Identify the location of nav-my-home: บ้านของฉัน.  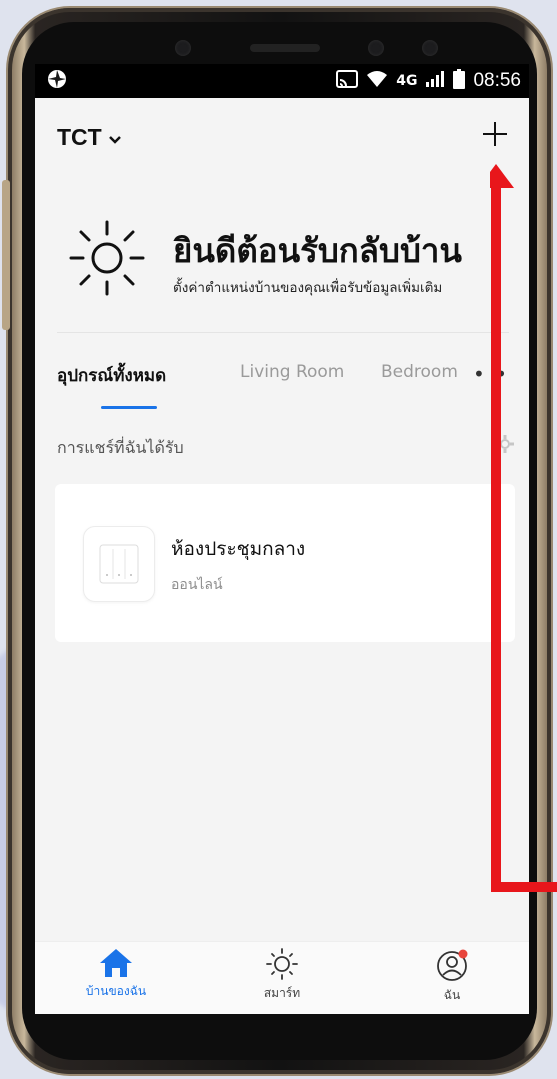
(116, 974).